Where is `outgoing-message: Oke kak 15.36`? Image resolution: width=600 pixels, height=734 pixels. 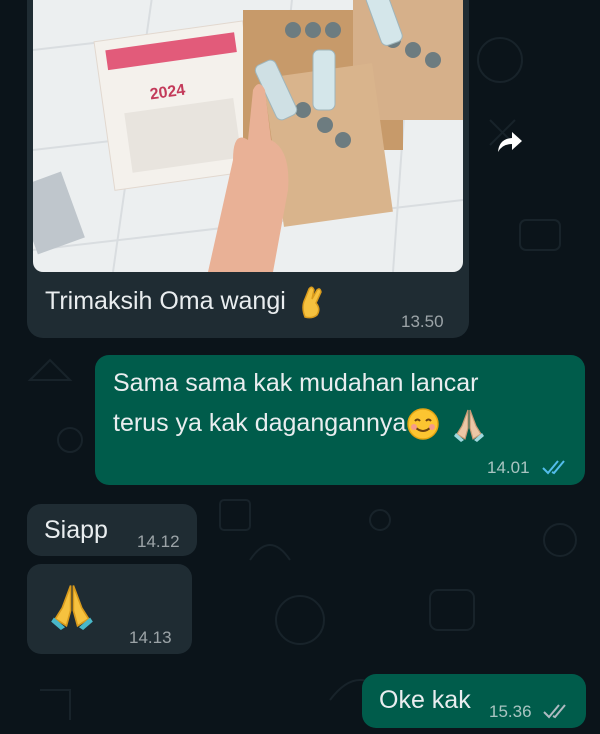
outgoing-message: Oke kak 15.36 is located at coordinates (474, 701).